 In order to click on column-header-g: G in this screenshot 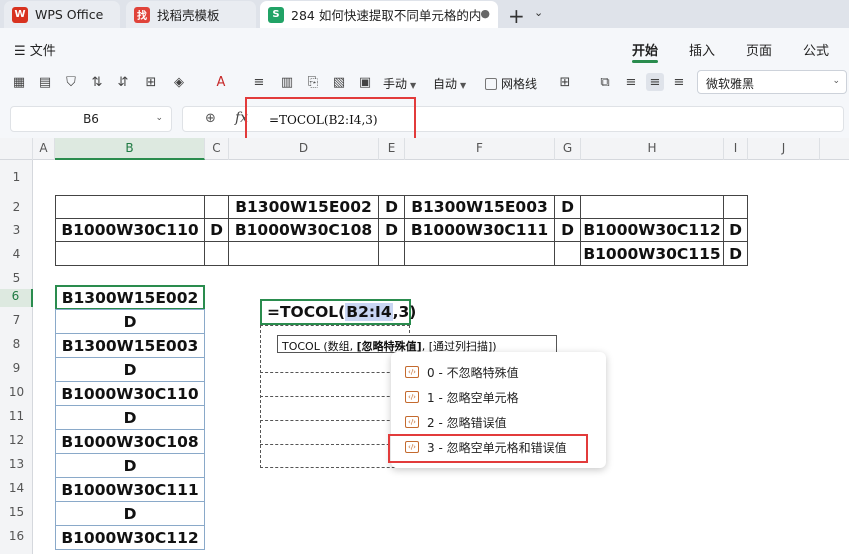, I will do `click(568, 149)`.